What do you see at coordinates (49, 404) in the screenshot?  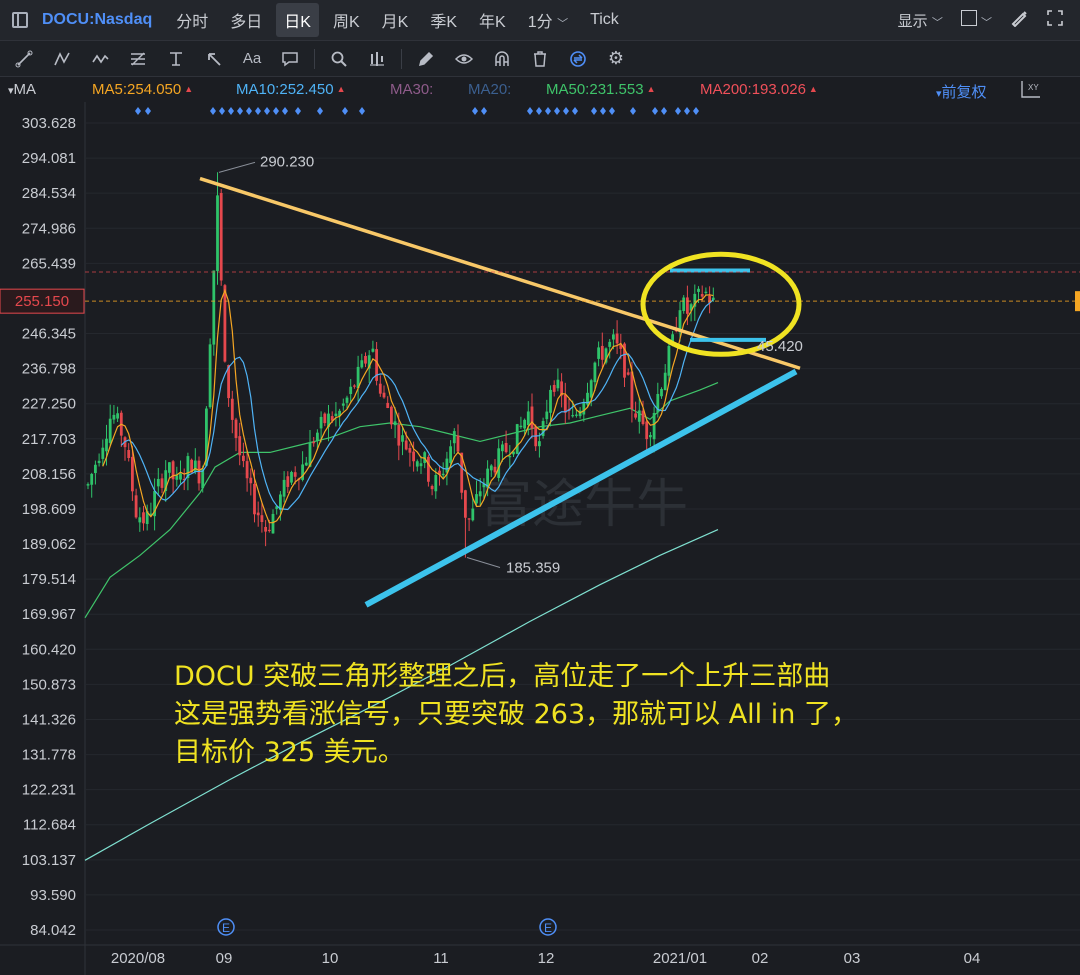 I see `y-tick-label: 227.250` at bounding box center [49, 404].